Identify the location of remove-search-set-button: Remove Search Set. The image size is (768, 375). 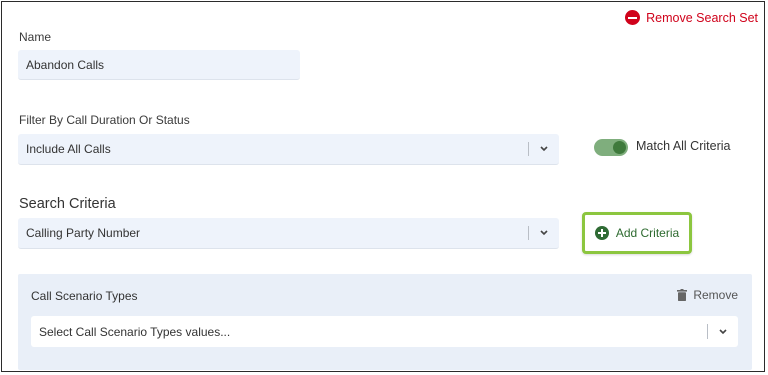
(691, 17).